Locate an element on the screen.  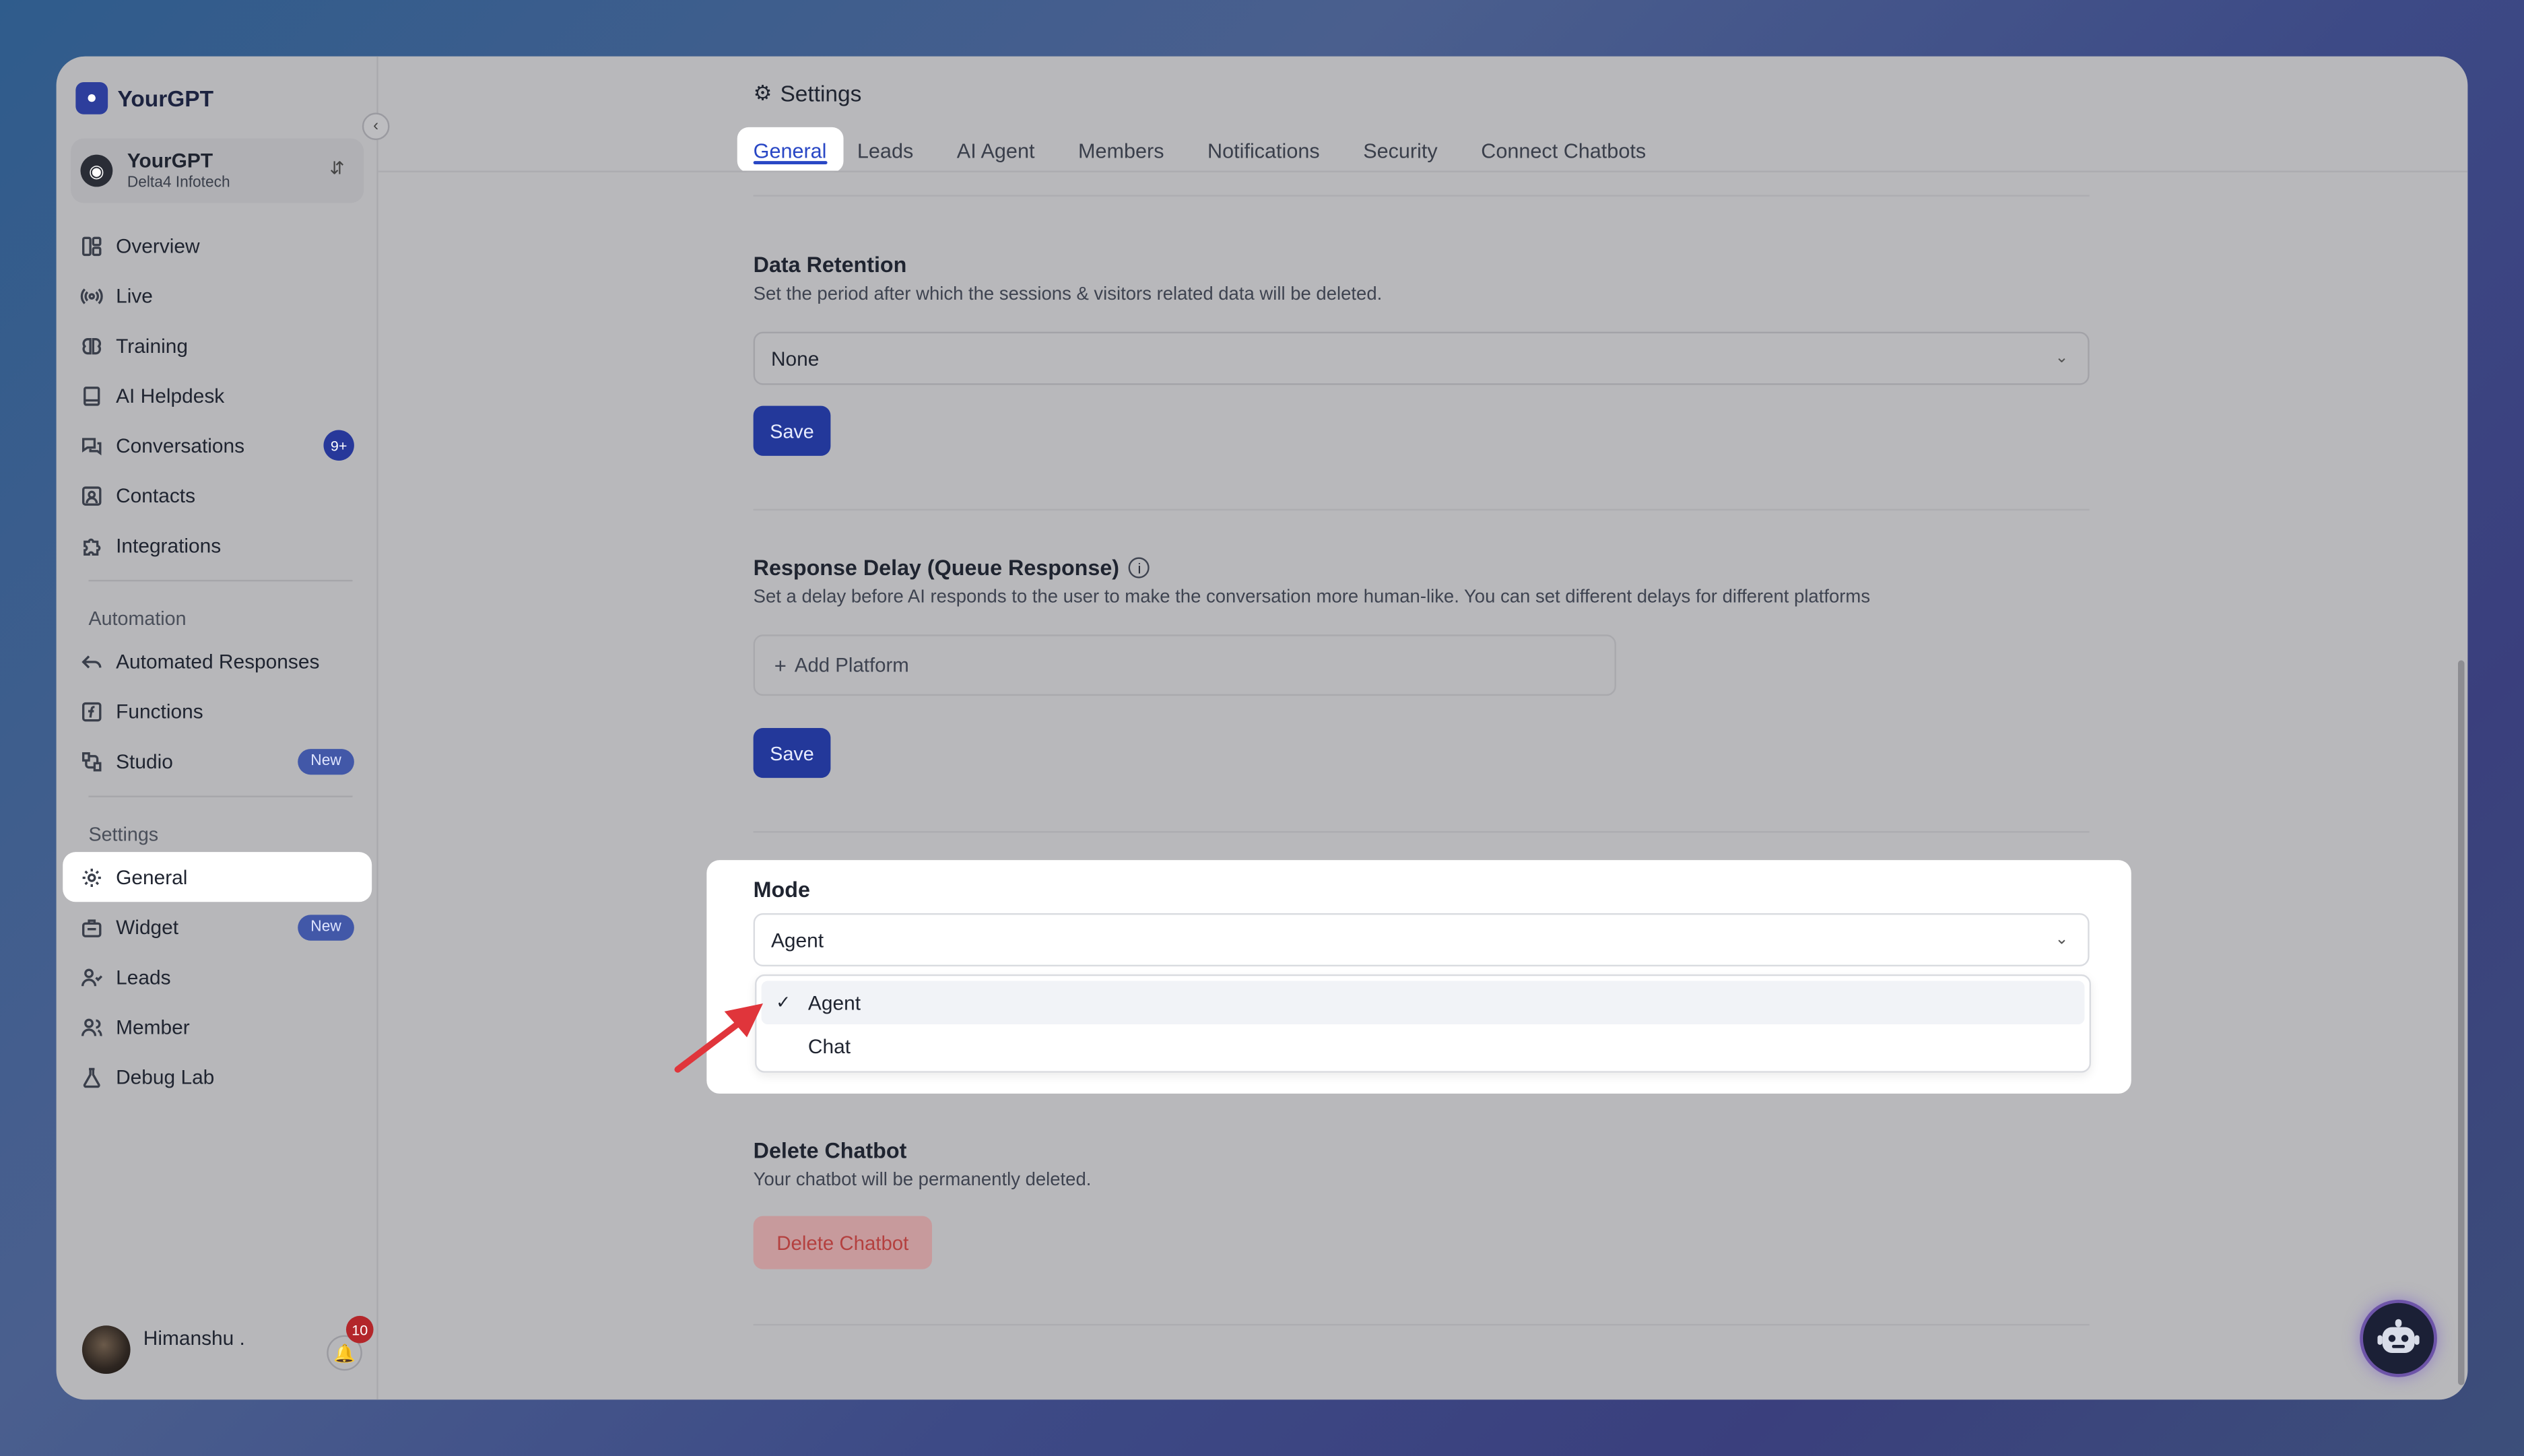
response-delay-title: Response Delay (Queue Response) i is located at coordinates (952, 568).